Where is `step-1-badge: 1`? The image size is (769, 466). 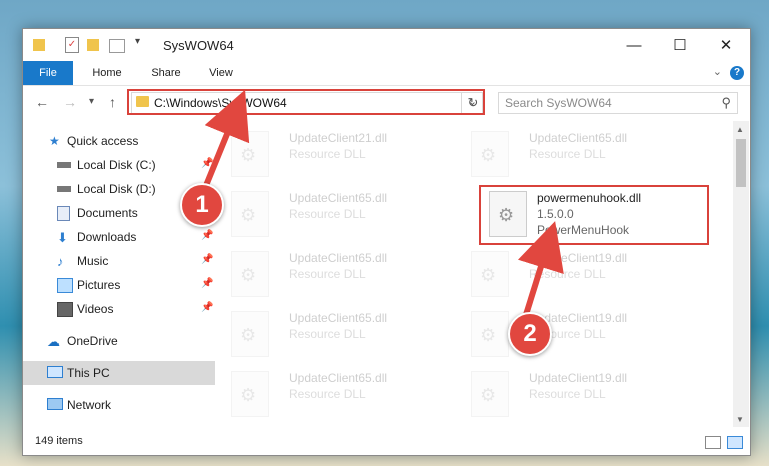 step-1-badge: 1 is located at coordinates (202, 205).